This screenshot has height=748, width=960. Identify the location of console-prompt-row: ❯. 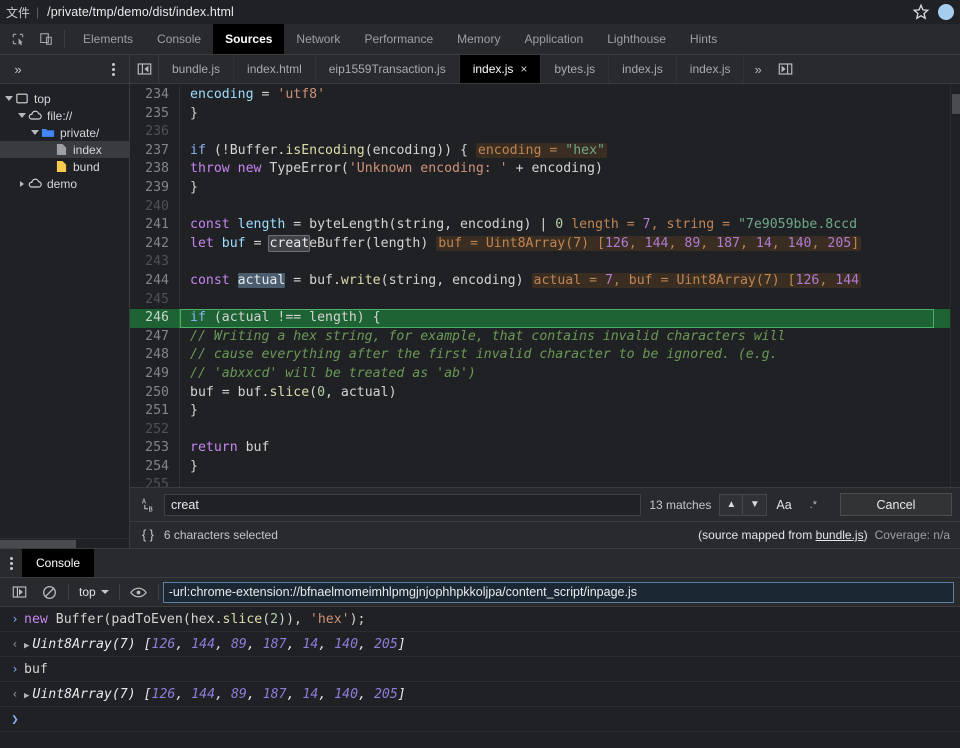
(480, 719).